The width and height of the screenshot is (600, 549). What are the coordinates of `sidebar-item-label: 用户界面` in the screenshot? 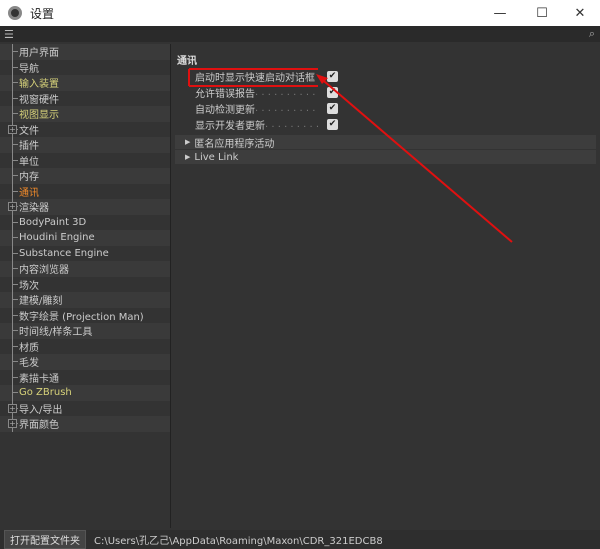 It's located at (39, 54).